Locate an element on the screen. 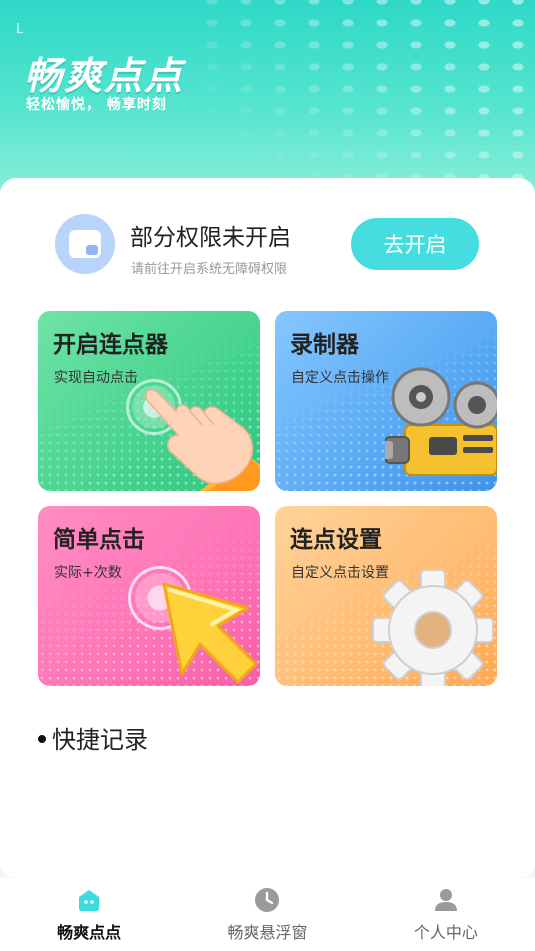 The height and width of the screenshot is (951, 535). tap-hand-icon is located at coordinates (202, 440).